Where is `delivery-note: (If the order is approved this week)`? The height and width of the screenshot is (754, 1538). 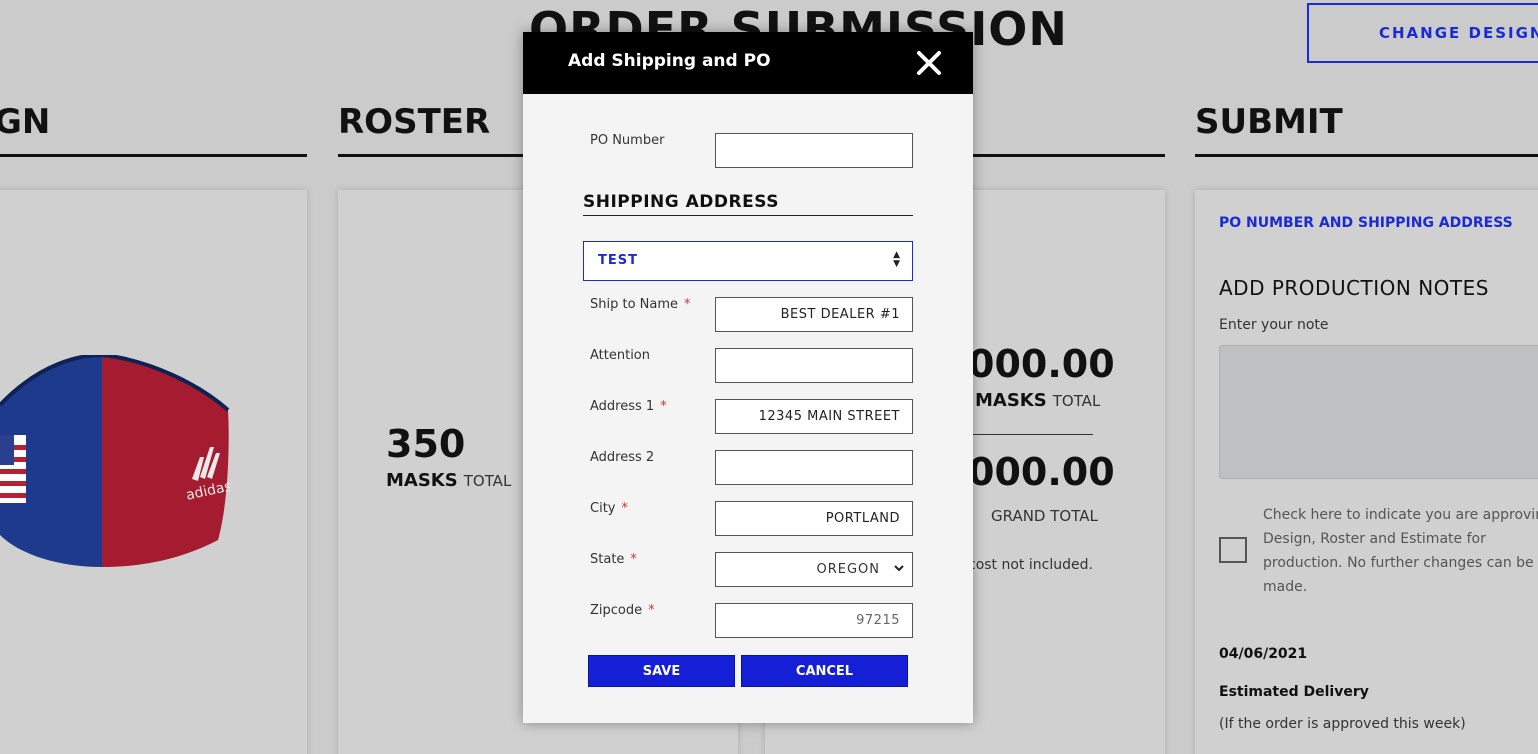
delivery-note: (If the order is approved this week) is located at coordinates (1342, 724).